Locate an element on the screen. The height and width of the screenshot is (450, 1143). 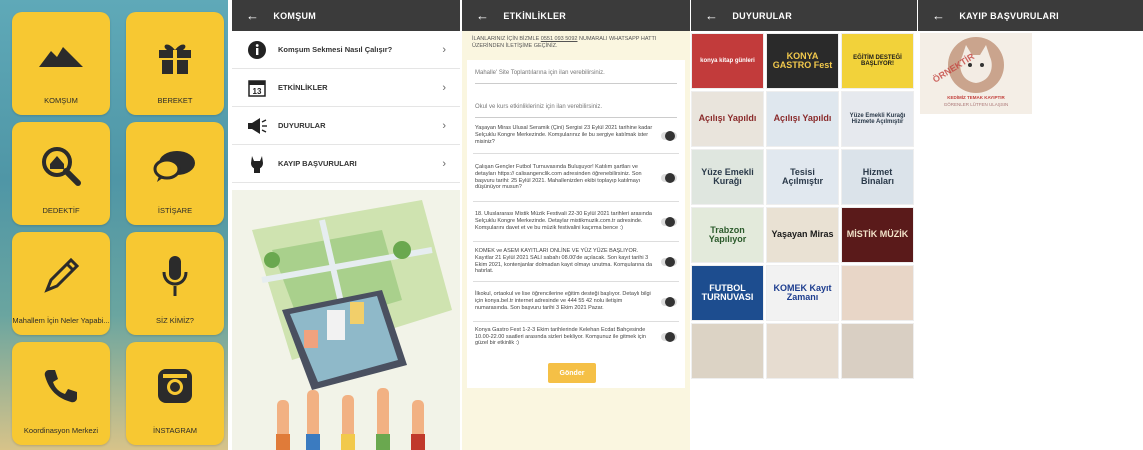
poster-title: Trabzon Yapılıyor is located at coordinates (727, 234).